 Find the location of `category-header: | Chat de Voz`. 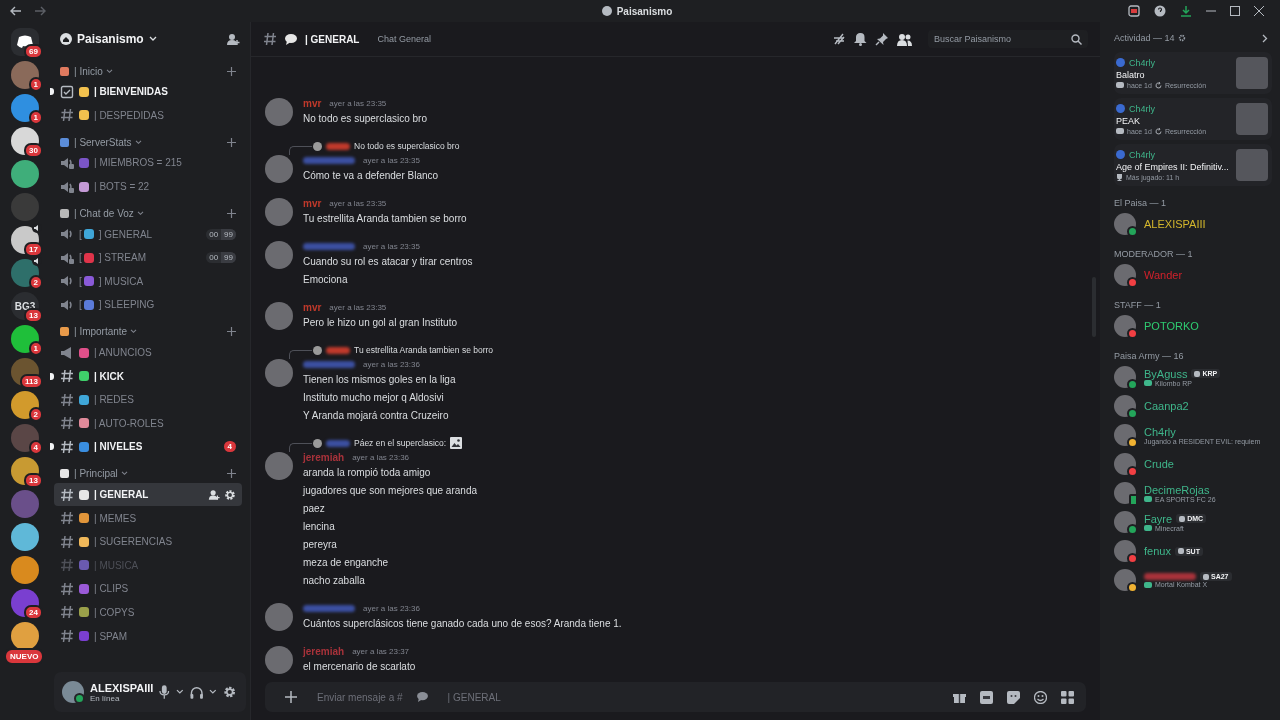

category-header: | Chat de Voz is located at coordinates (102, 213).